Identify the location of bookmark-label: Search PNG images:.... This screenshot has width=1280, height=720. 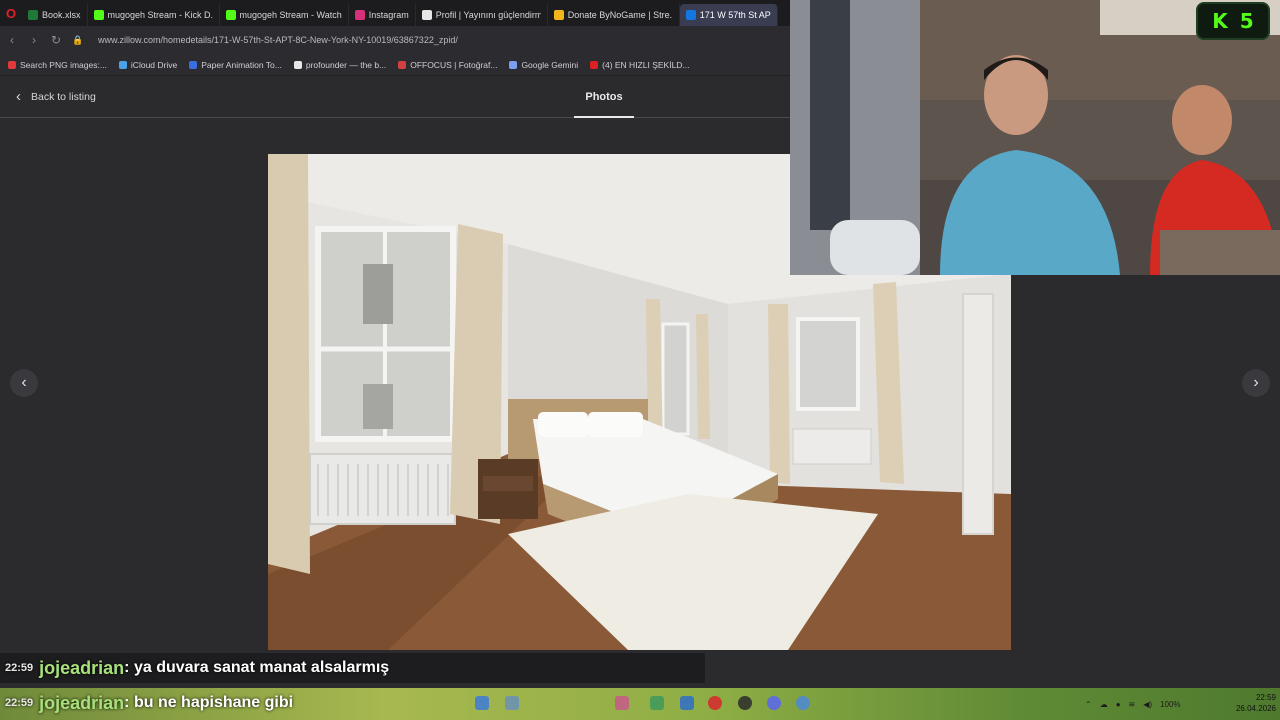
(63, 64).